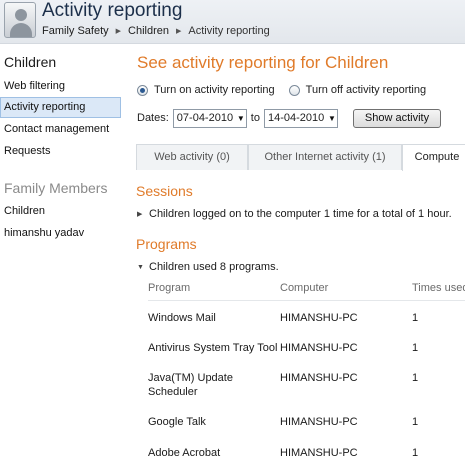 This screenshot has height=460, width=465. I want to click on sidebar-item-web-filtering: Web filtering, so click(60, 86).